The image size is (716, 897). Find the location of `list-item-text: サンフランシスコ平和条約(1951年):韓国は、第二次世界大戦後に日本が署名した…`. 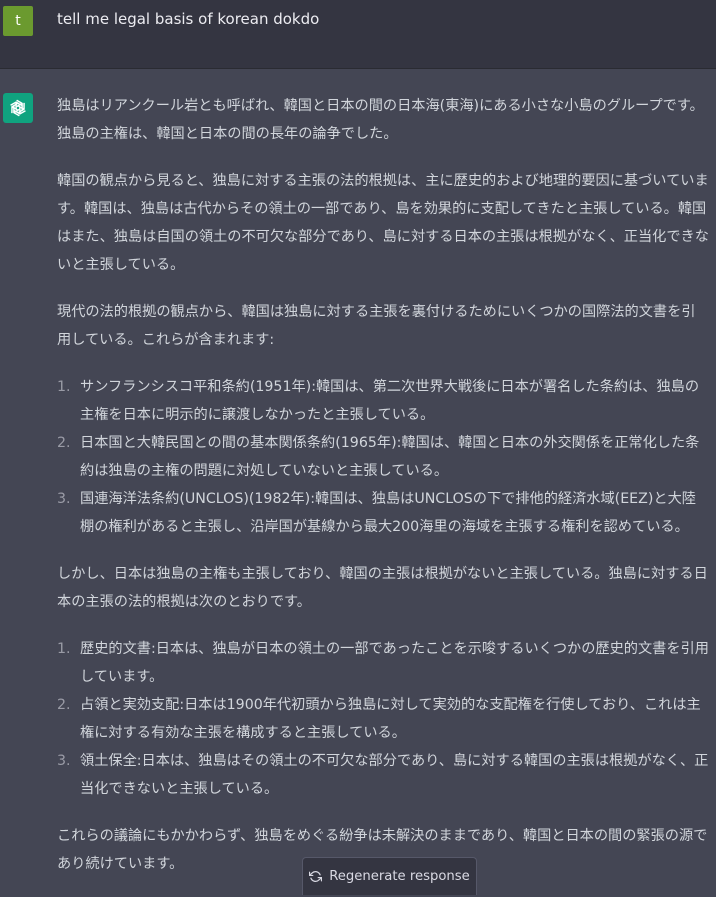

list-item-text: サンフランシスコ平和条約(1951年):韓国は、第二次世界大戦後に日本が署名した… is located at coordinates (390, 401).